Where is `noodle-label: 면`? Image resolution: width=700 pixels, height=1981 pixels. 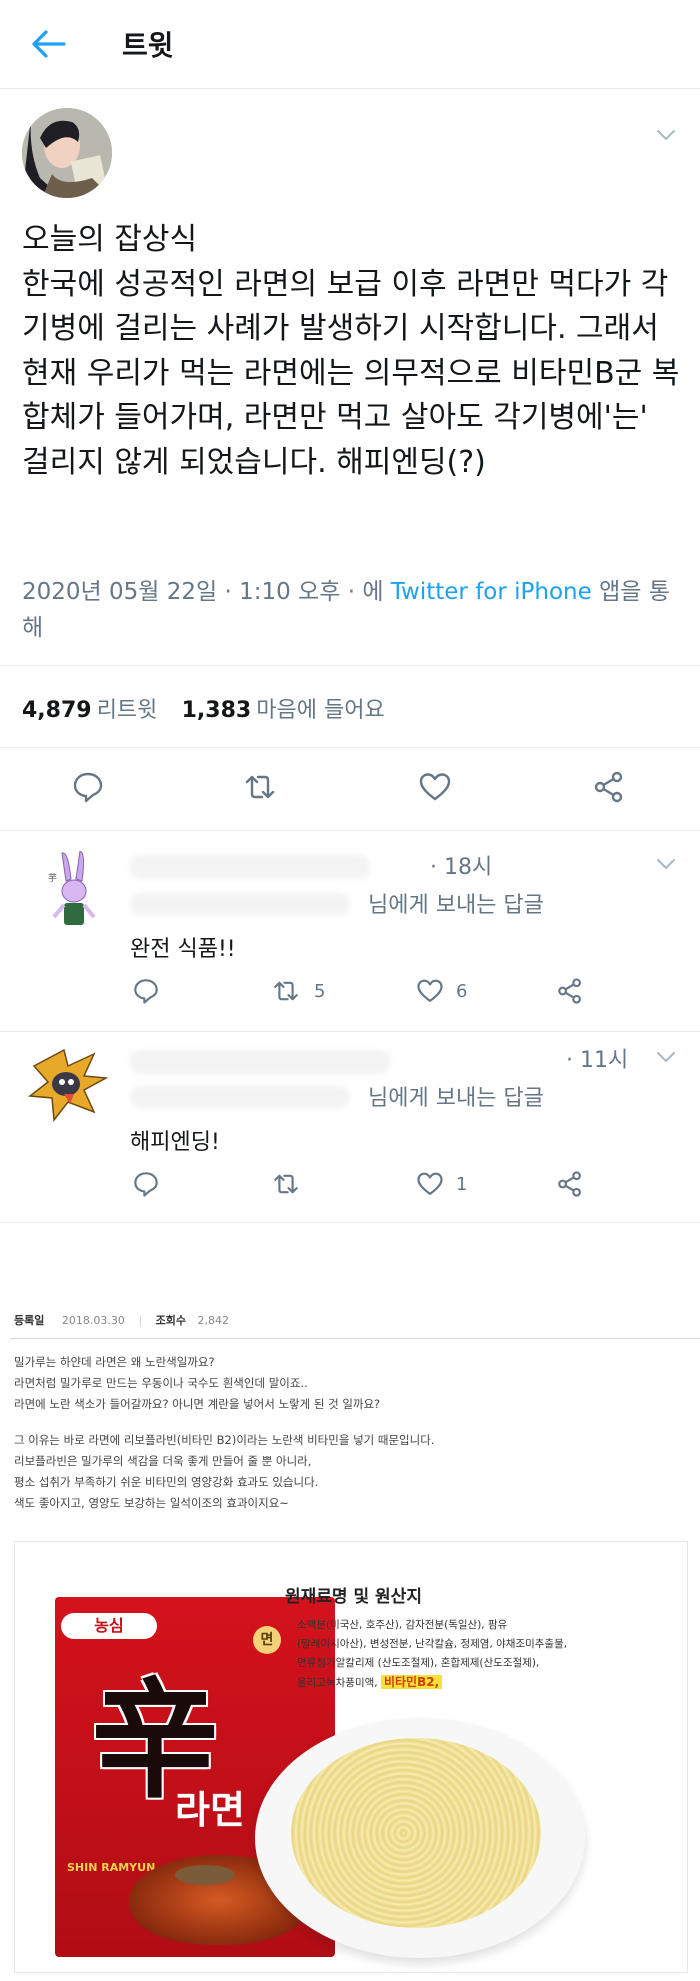 noodle-label: 면 is located at coordinates (267, 1640).